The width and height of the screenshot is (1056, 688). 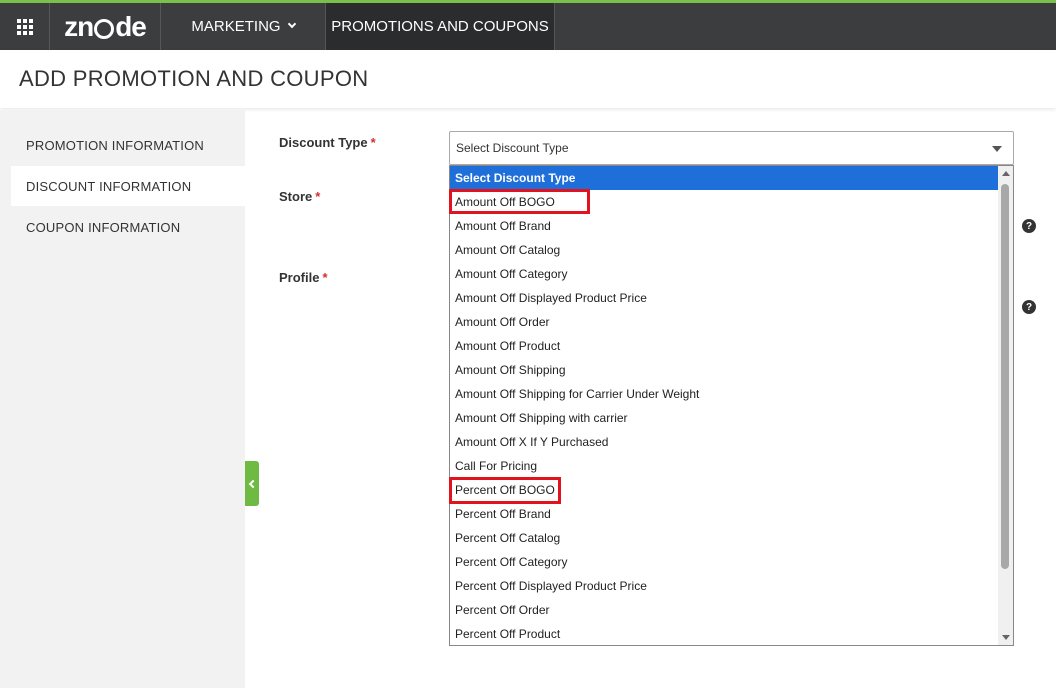 What do you see at coordinates (109, 186) in the screenshot?
I see `sidebar-item-label: DISCOUNT INFORMATION` at bounding box center [109, 186].